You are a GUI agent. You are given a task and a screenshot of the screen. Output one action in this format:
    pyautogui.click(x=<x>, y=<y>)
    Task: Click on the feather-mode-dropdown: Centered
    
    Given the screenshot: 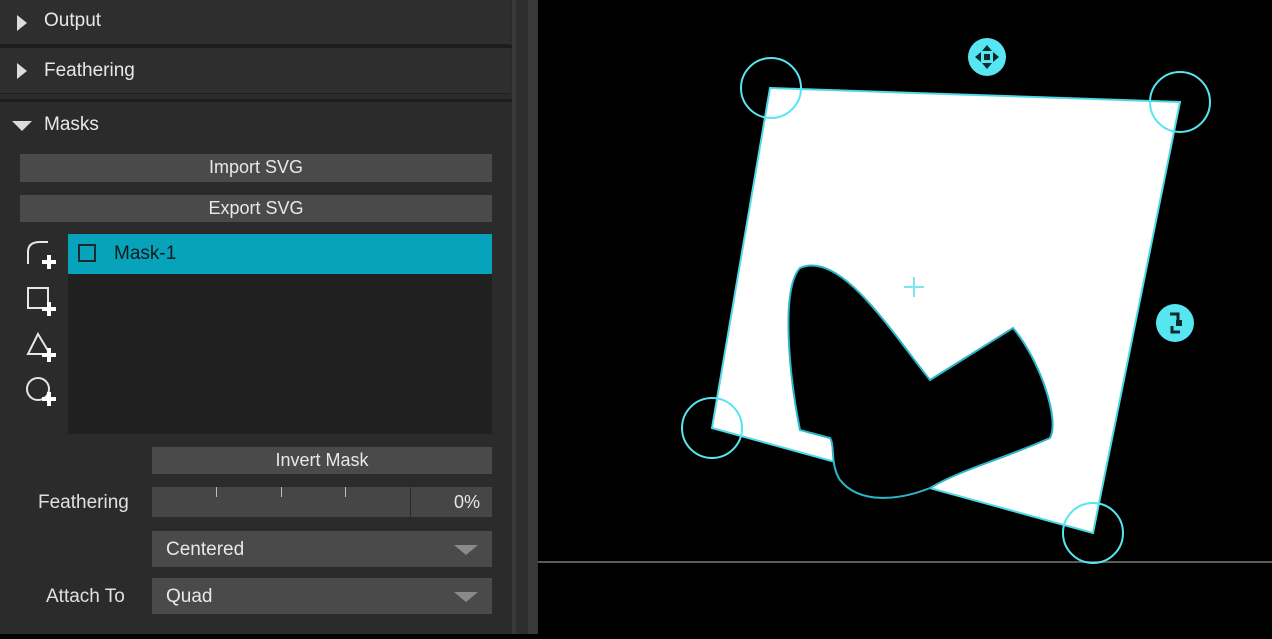 What is the action you would take?
    pyautogui.click(x=322, y=549)
    